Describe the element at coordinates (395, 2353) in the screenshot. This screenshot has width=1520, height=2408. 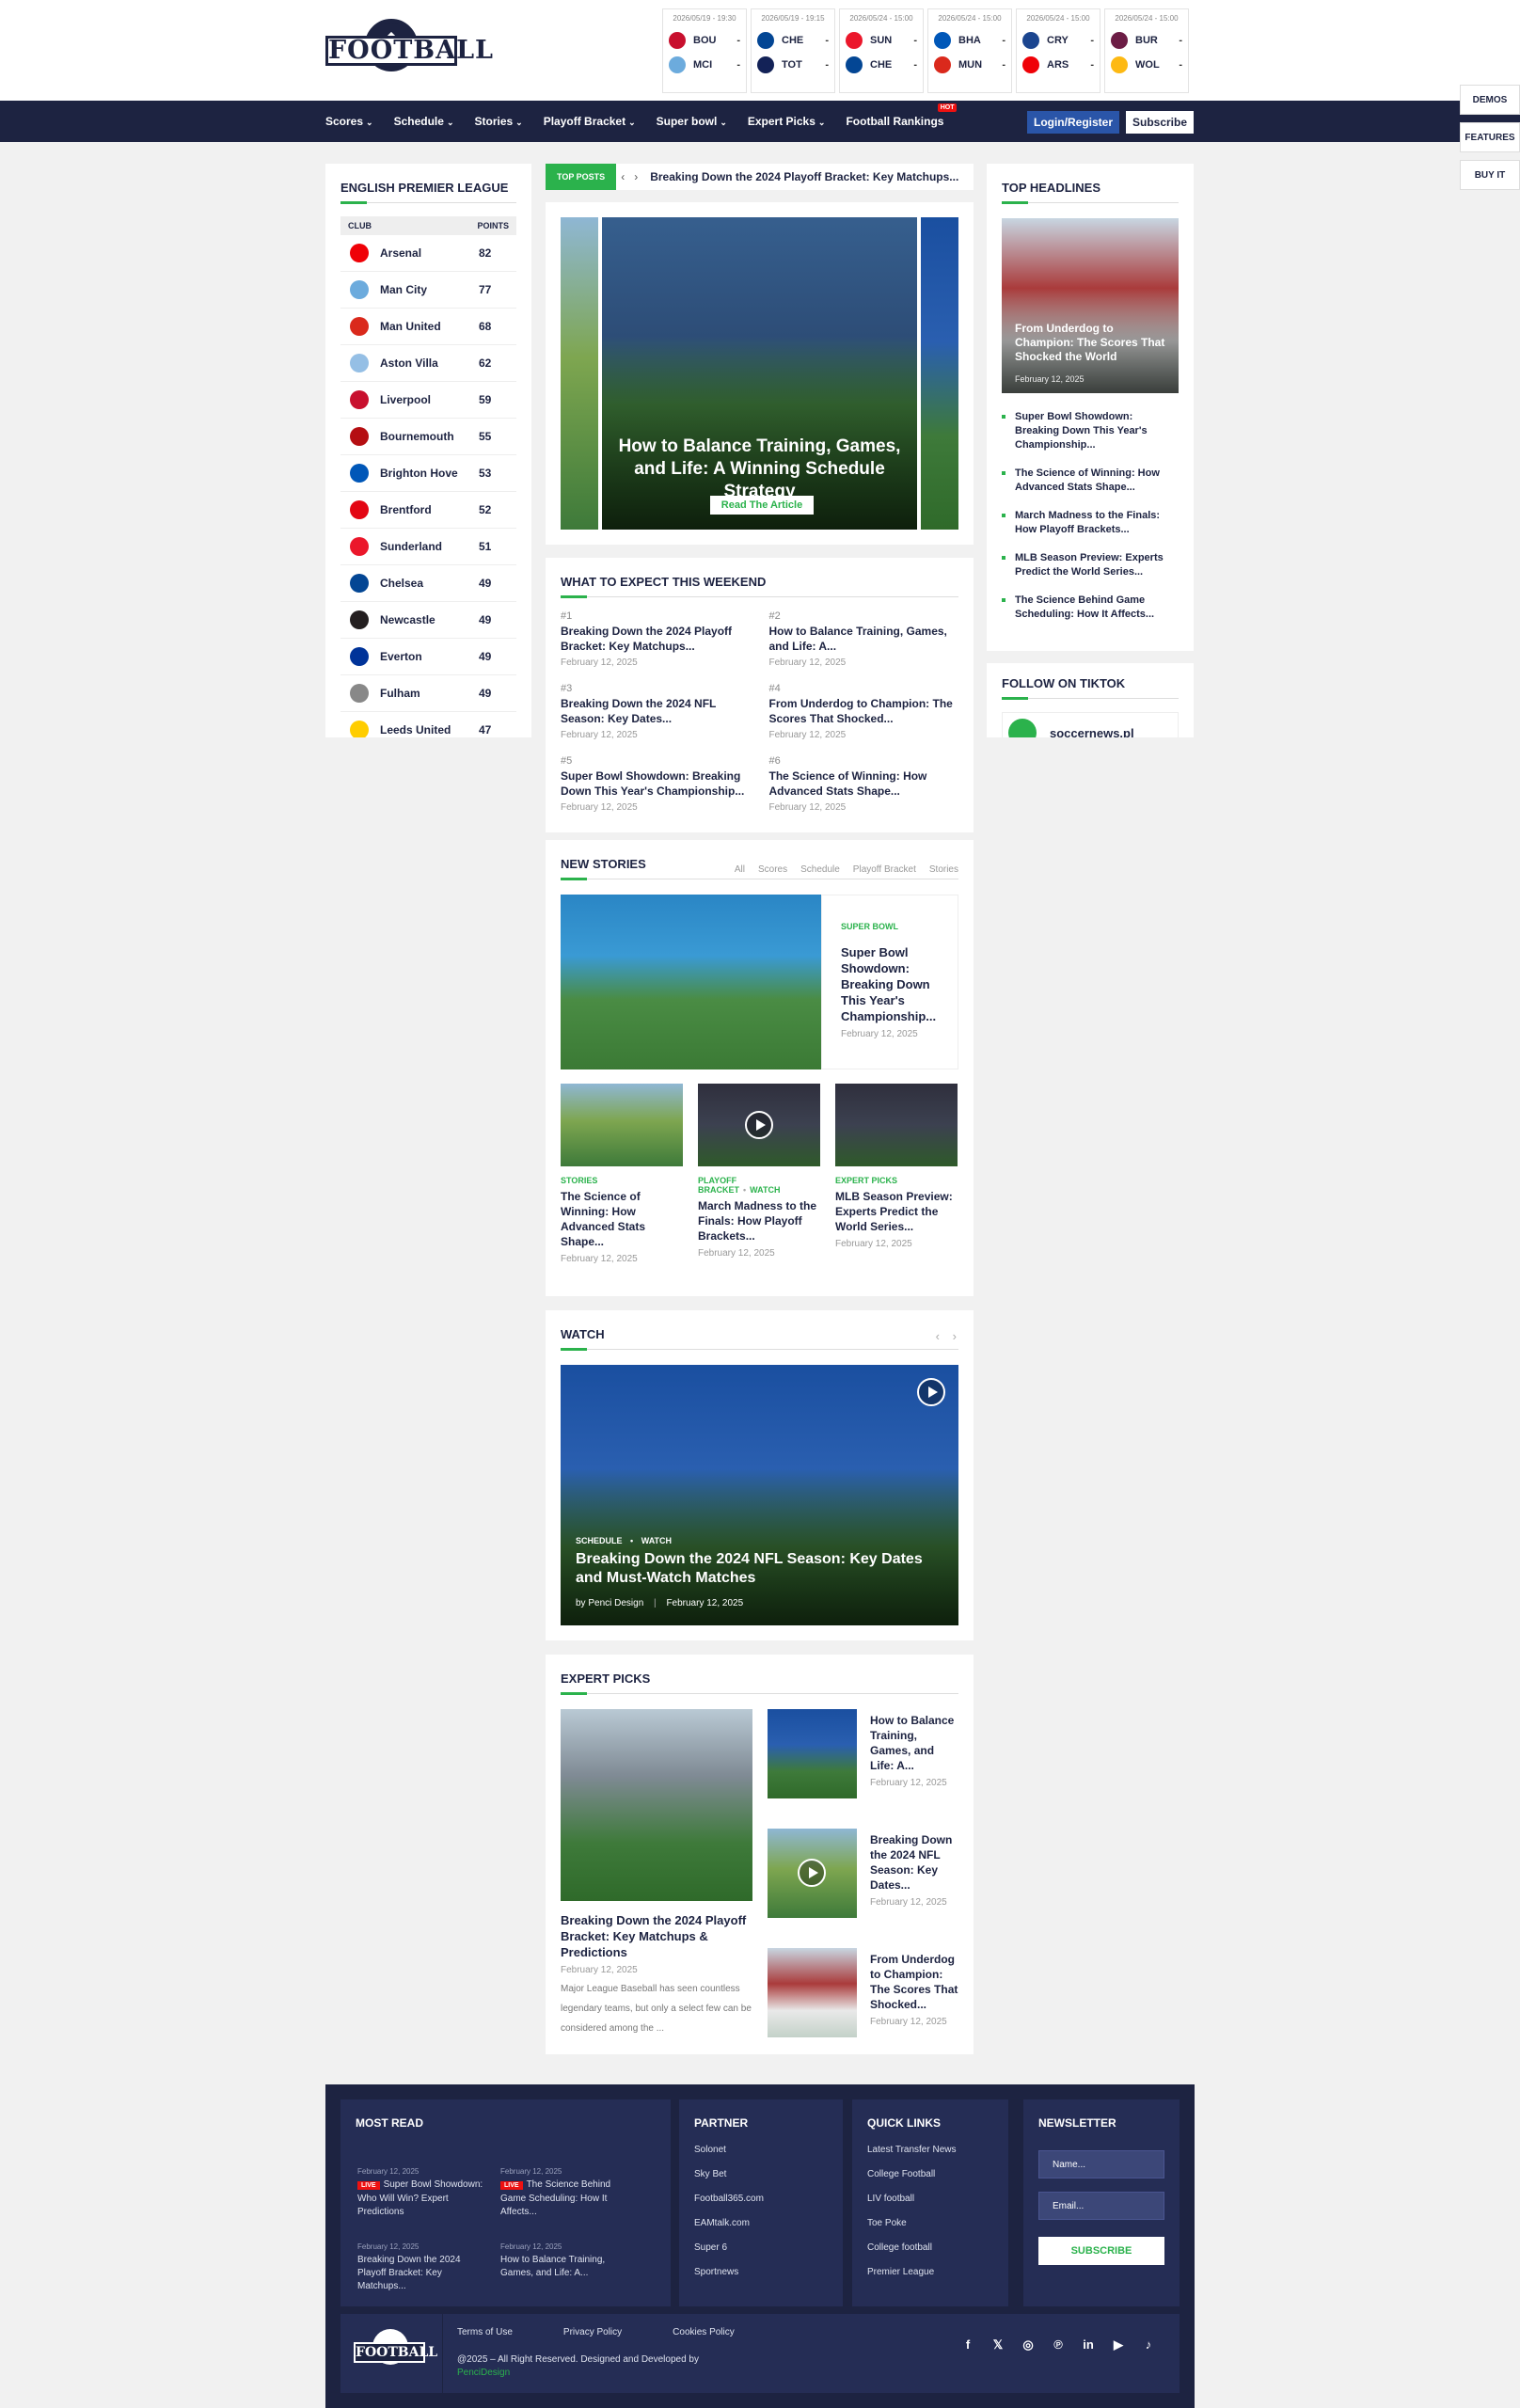
I see `footer-logo: FOOTBALL` at that location.